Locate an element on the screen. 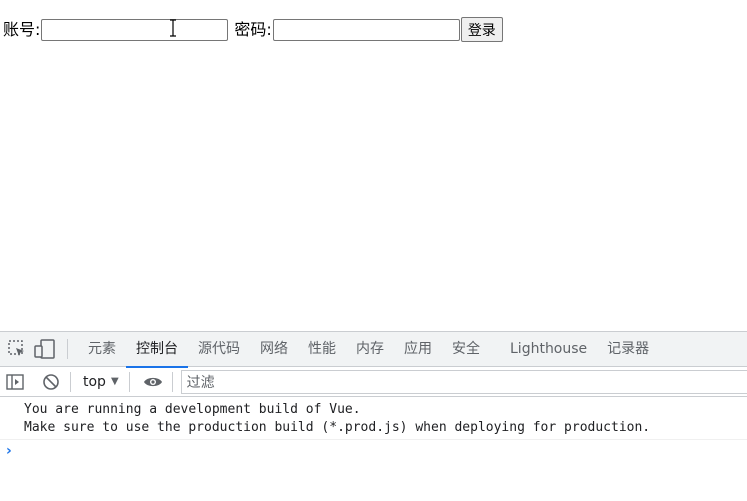 This screenshot has width=747, height=501. text-cursor-icon is located at coordinates (173, 28).